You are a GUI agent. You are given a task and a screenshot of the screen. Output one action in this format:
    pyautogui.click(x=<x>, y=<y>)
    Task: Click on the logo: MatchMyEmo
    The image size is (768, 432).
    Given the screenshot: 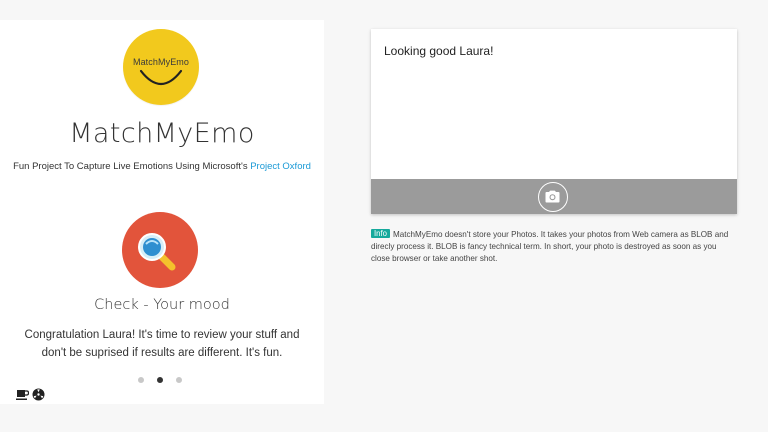 What is the action you would take?
    pyautogui.click(x=161, y=67)
    